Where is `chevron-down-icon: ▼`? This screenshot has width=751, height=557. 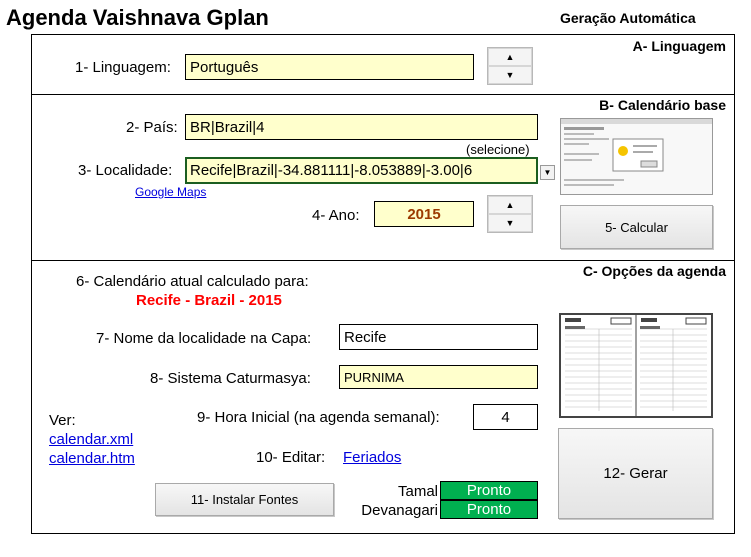
chevron-down-icon: ▼ is located at coordinates (547, 172).